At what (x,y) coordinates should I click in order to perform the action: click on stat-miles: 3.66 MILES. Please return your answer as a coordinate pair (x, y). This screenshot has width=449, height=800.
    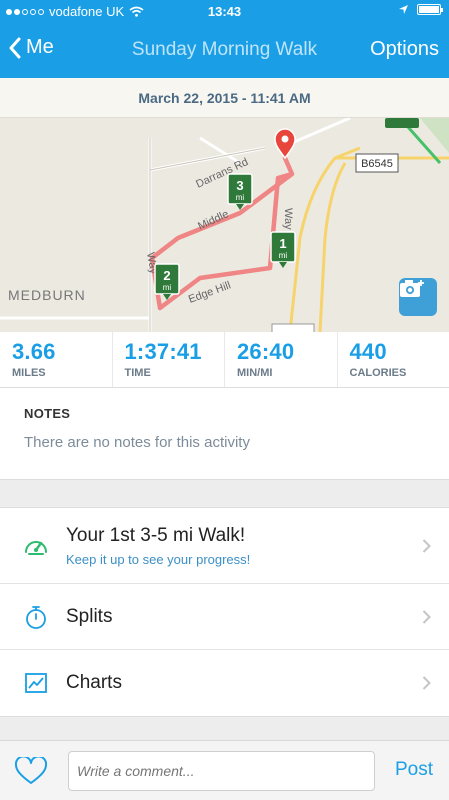
    Looking at the image, I should click on (56, 359).